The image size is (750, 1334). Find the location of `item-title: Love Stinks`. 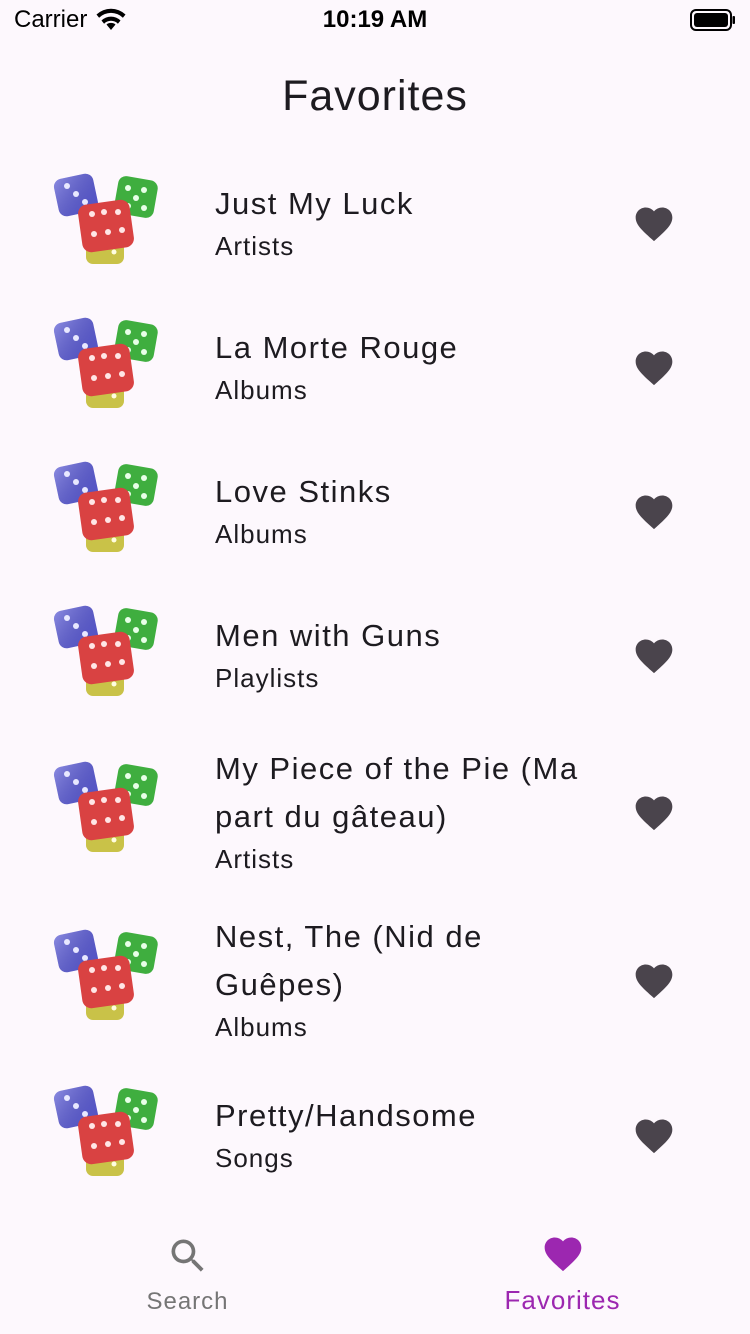

item-title: Love Stinks is located at coordinates (303, 491).